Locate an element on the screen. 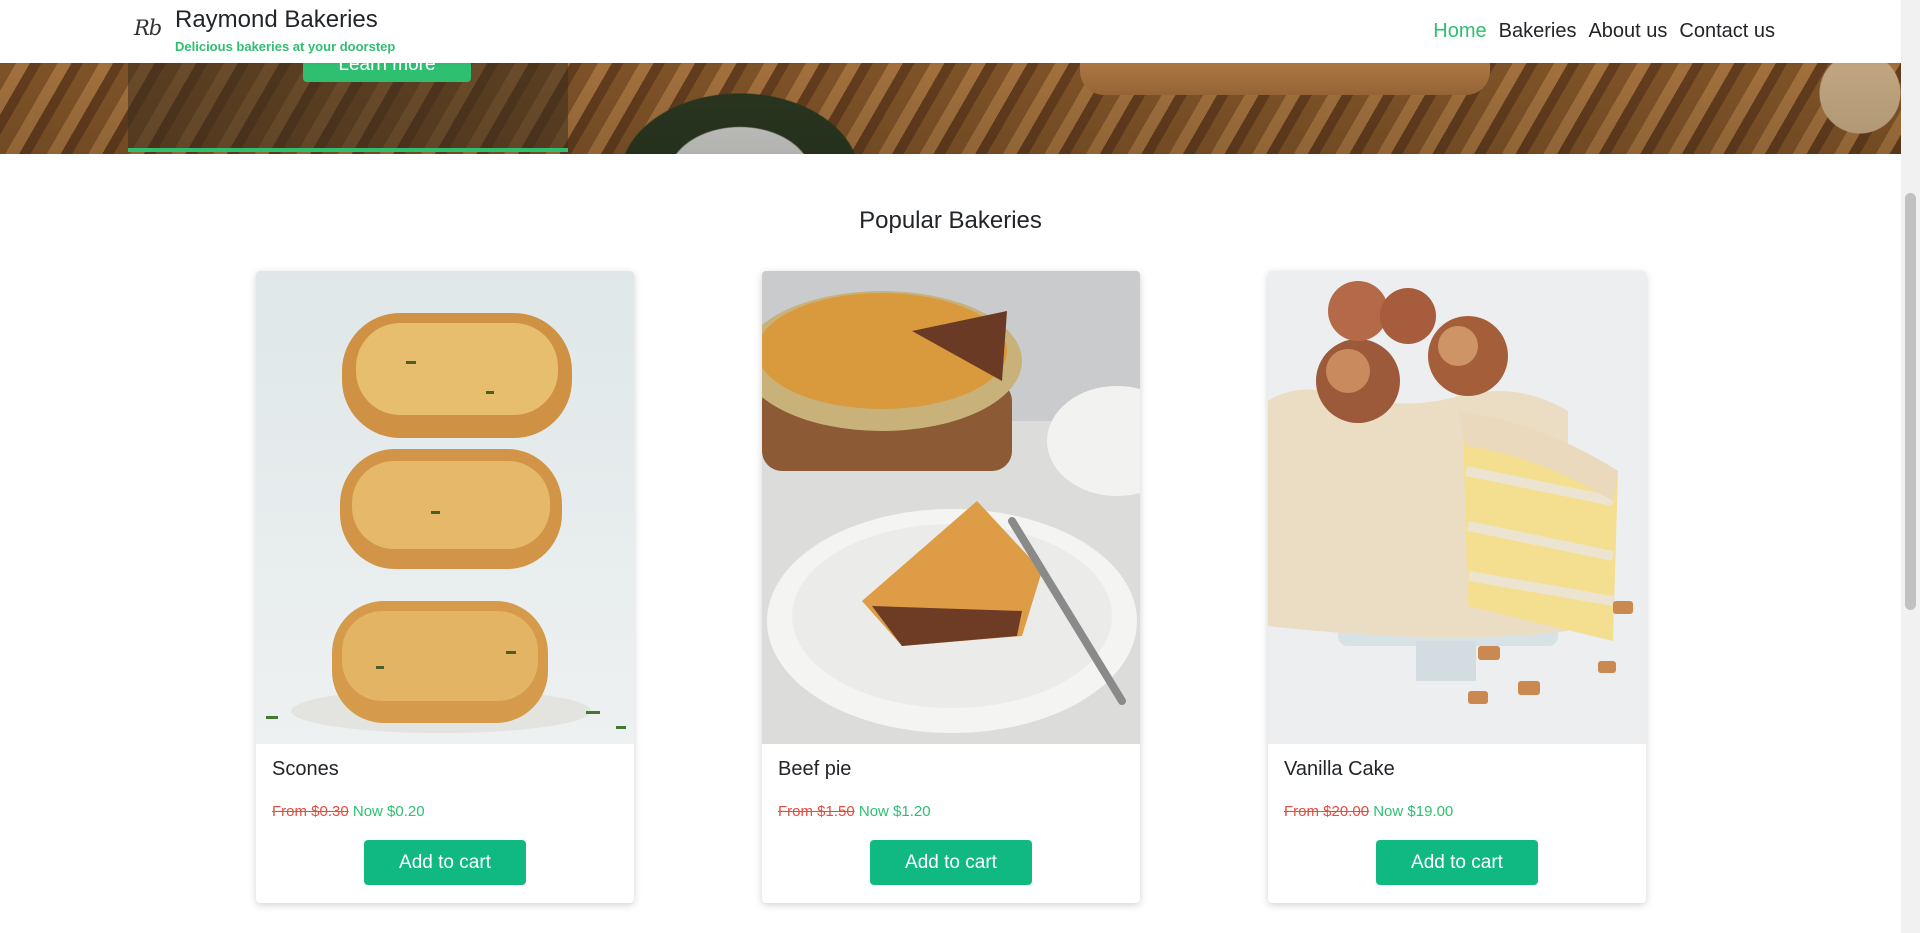 Image resolution: width=1920 pixels, height=933 pixels. page-scrollbar is located at coordinates (1910, 466).